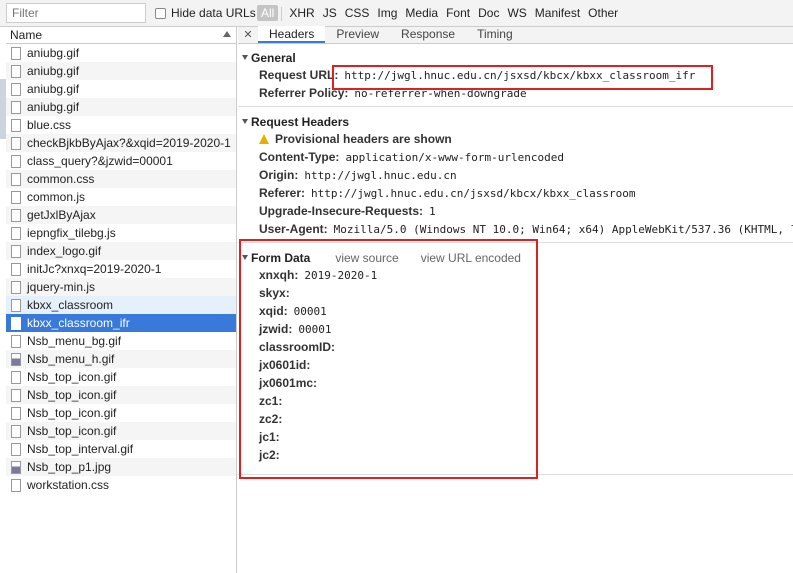 This screenshot has width=793, height=573. I want to click on general-title: General, so click(273, 57).